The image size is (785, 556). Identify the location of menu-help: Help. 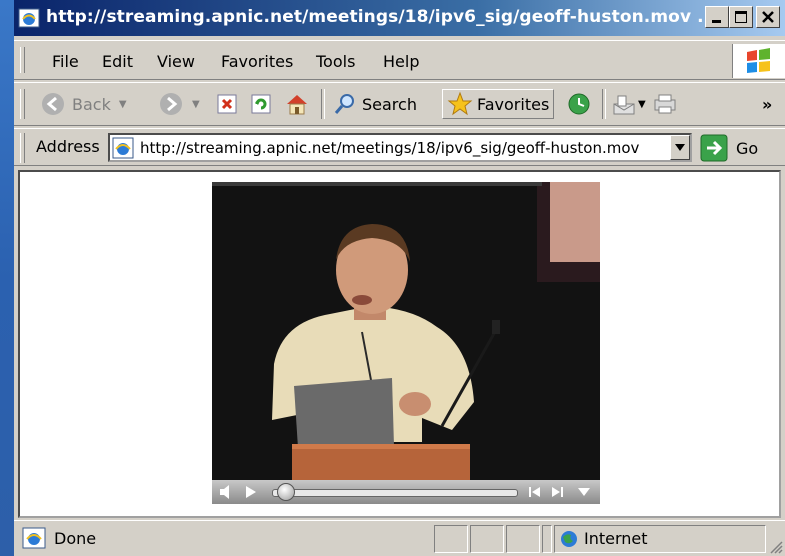
(401, 61).